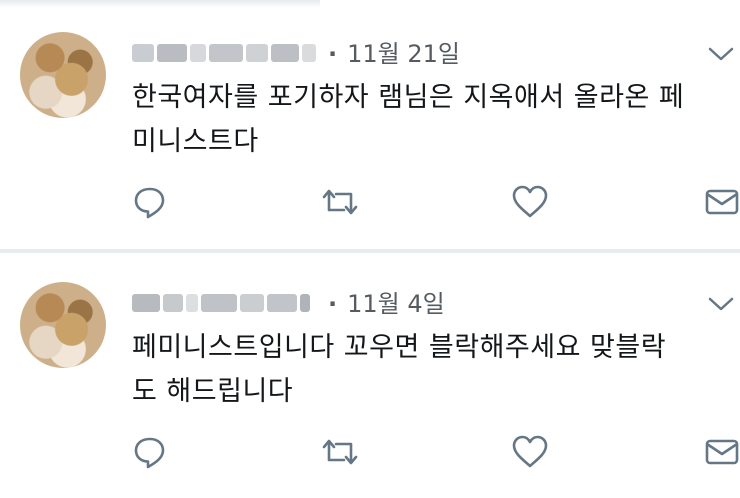 This screenshot has width=740, height=498. Describe the element at coordinates (370, 251) in the screenshot. I see `tweet-divider` at that location.